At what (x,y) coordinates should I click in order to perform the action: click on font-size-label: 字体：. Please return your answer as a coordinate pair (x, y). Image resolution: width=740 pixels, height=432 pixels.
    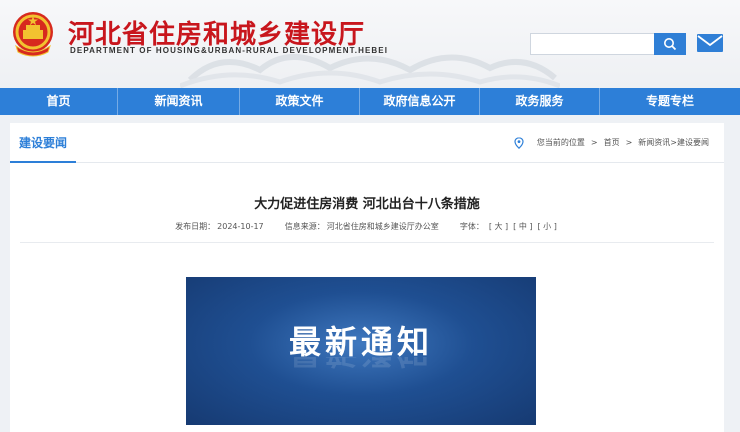
    Looking at the image, I should click on (471, 226).